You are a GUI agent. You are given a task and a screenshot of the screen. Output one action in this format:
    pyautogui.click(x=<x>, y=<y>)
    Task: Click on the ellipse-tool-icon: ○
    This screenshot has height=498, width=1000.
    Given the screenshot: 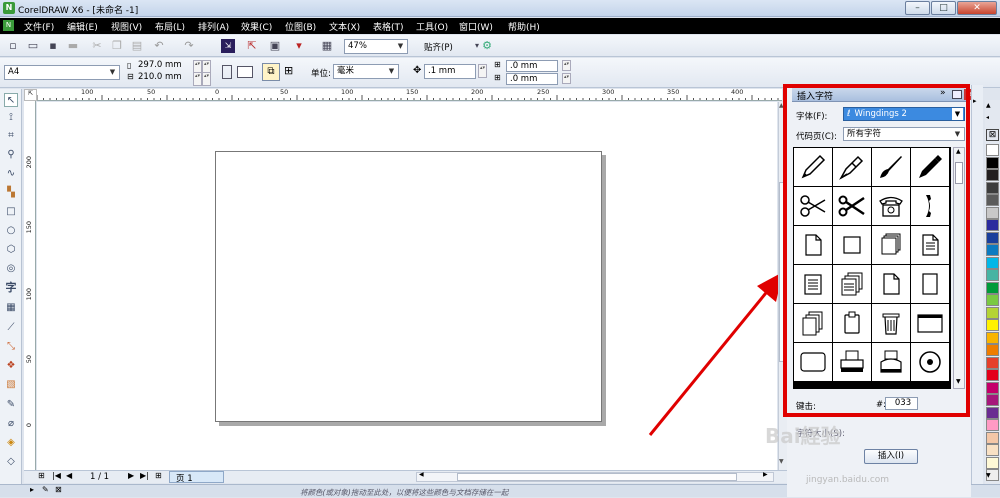 What is the action you would take?
    pyautogui.click(x=11, y=231)
    